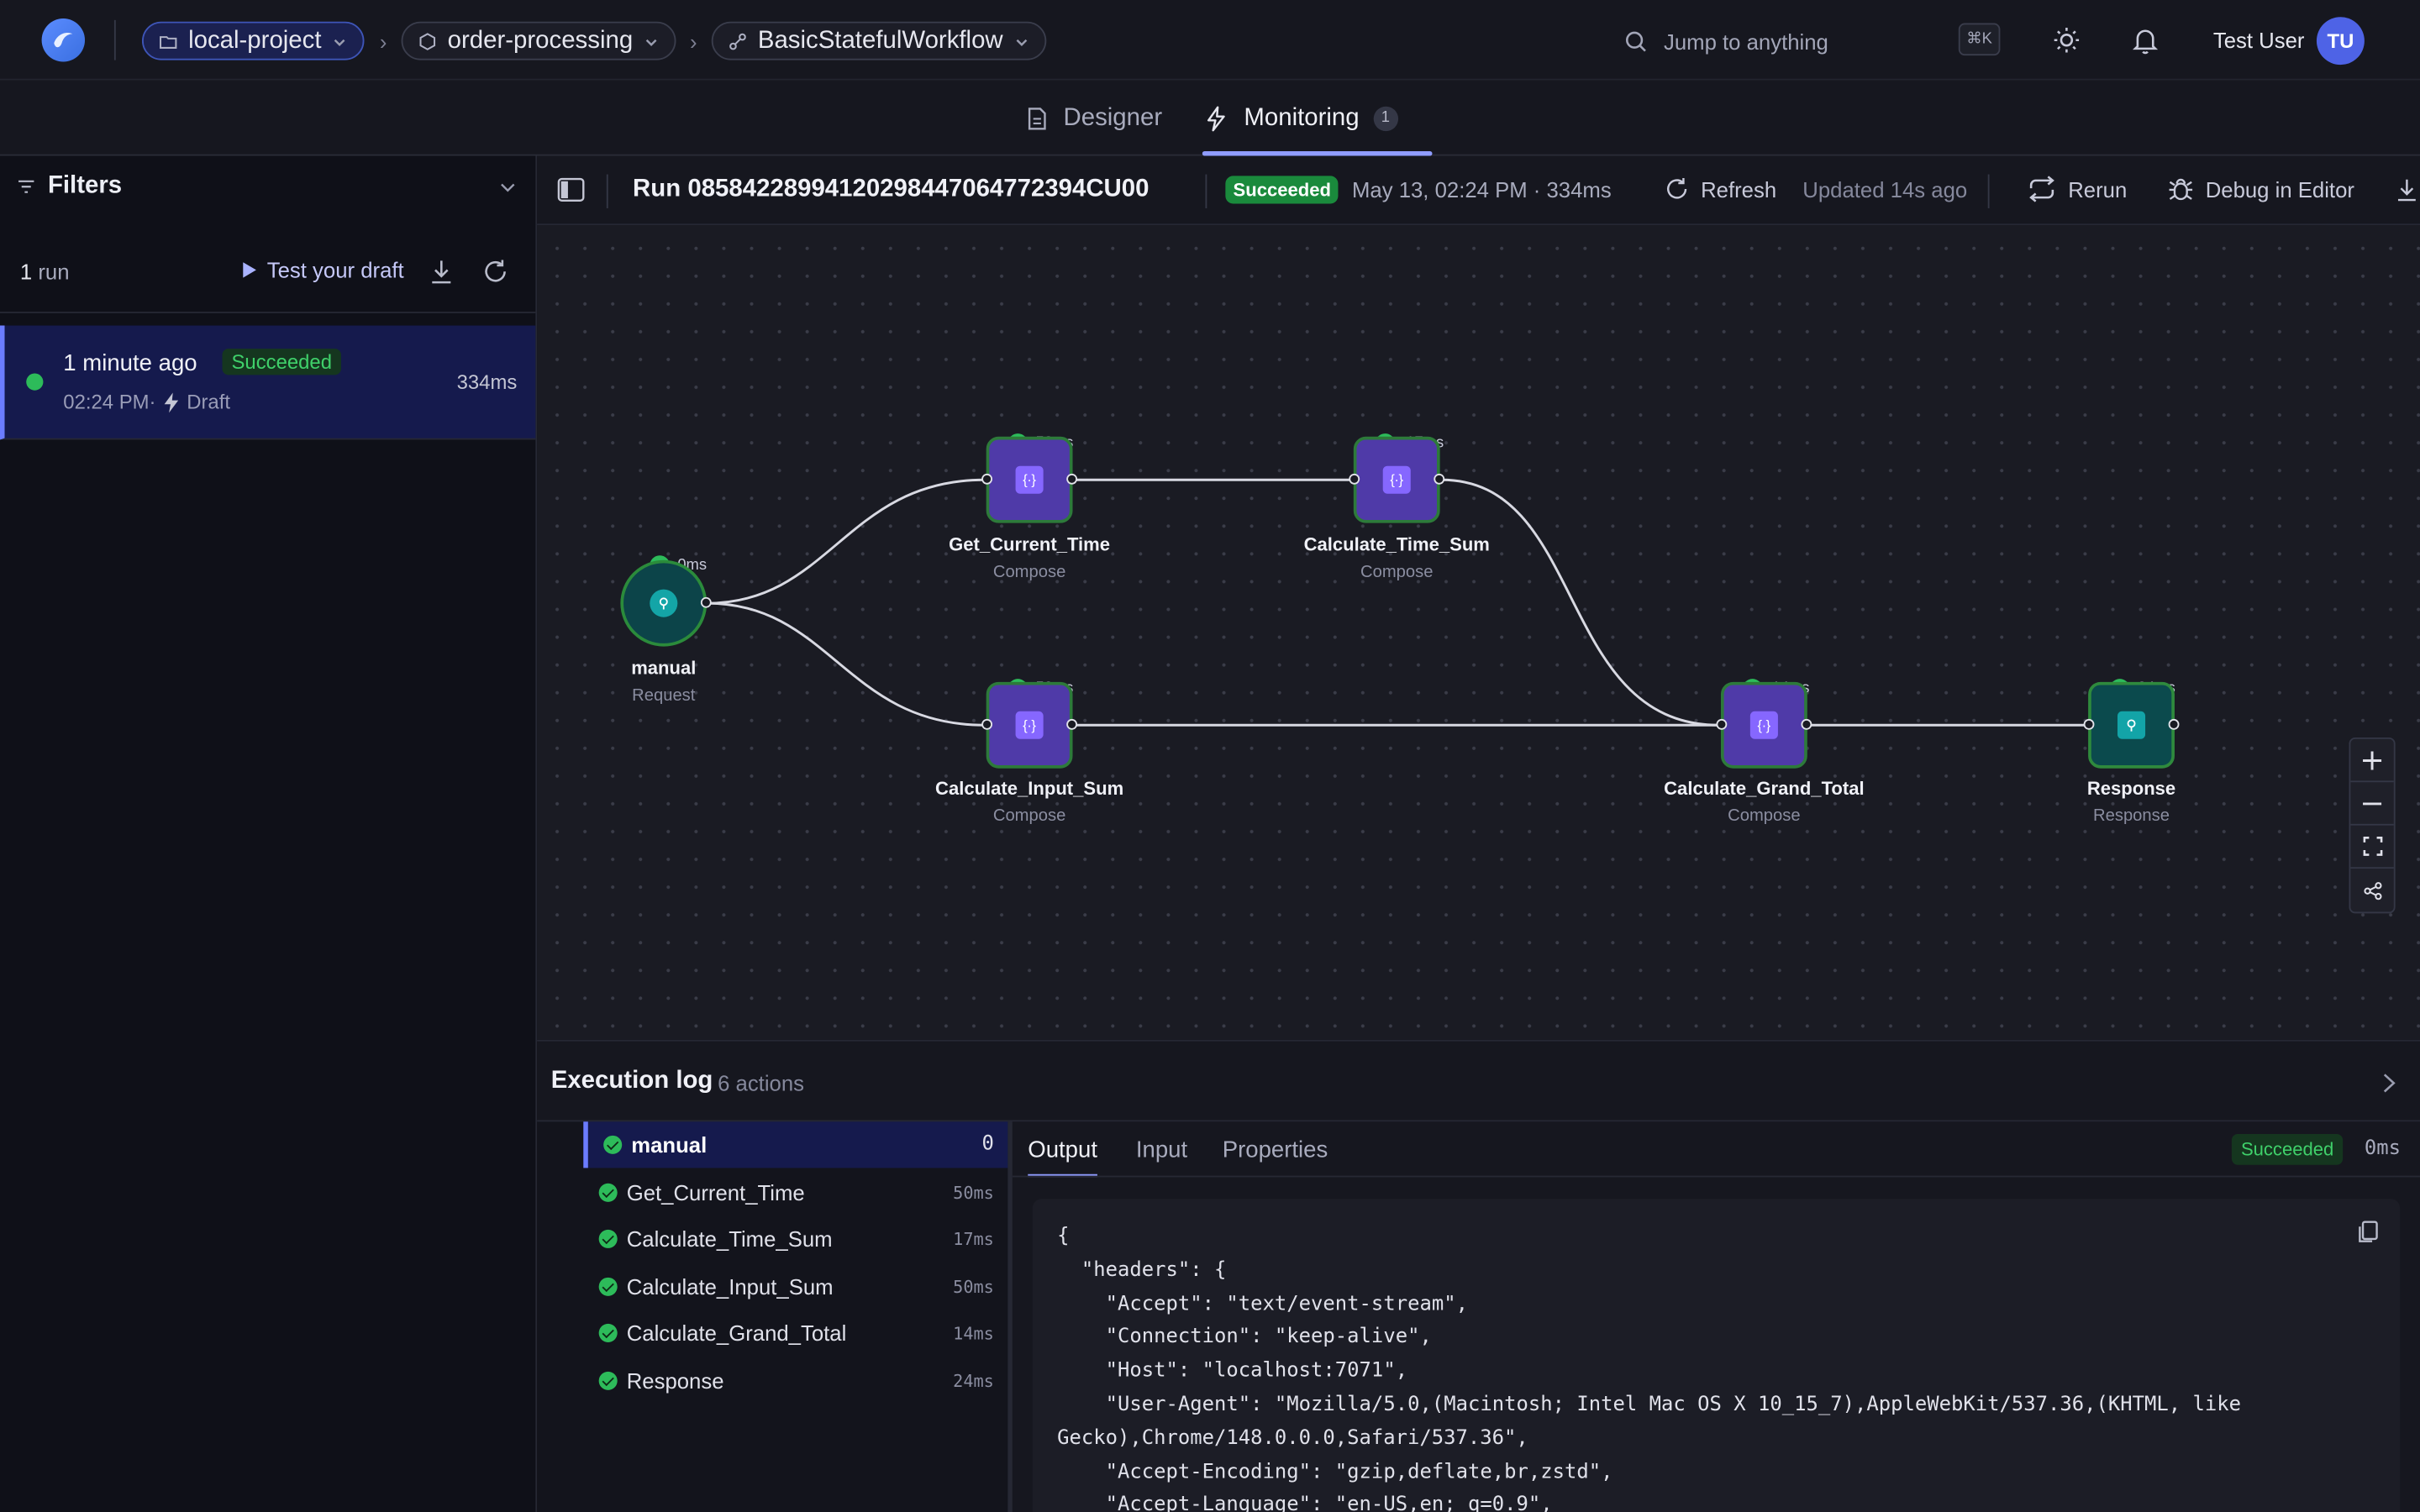 This screenshot has width=2420, height=1512. I want to click on tab-output: Output, so click(1062, 1149).